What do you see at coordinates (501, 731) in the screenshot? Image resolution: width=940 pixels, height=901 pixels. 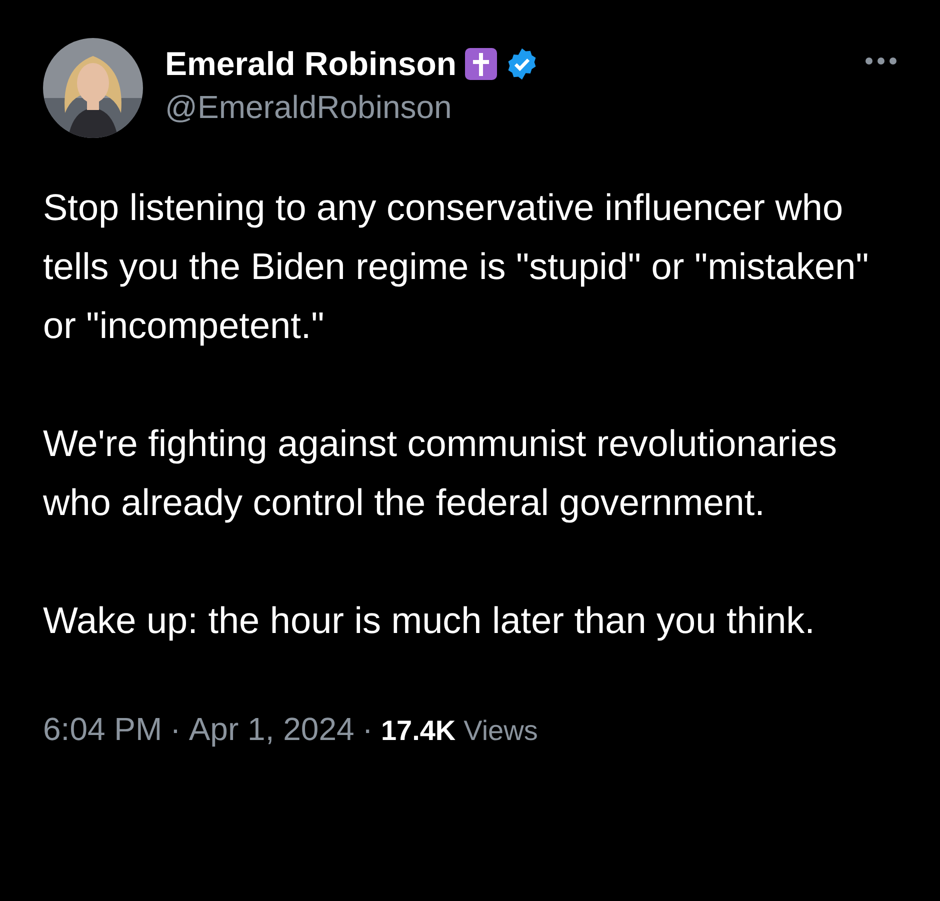 I see `views-label: Views` at bounding box center [501, 731].